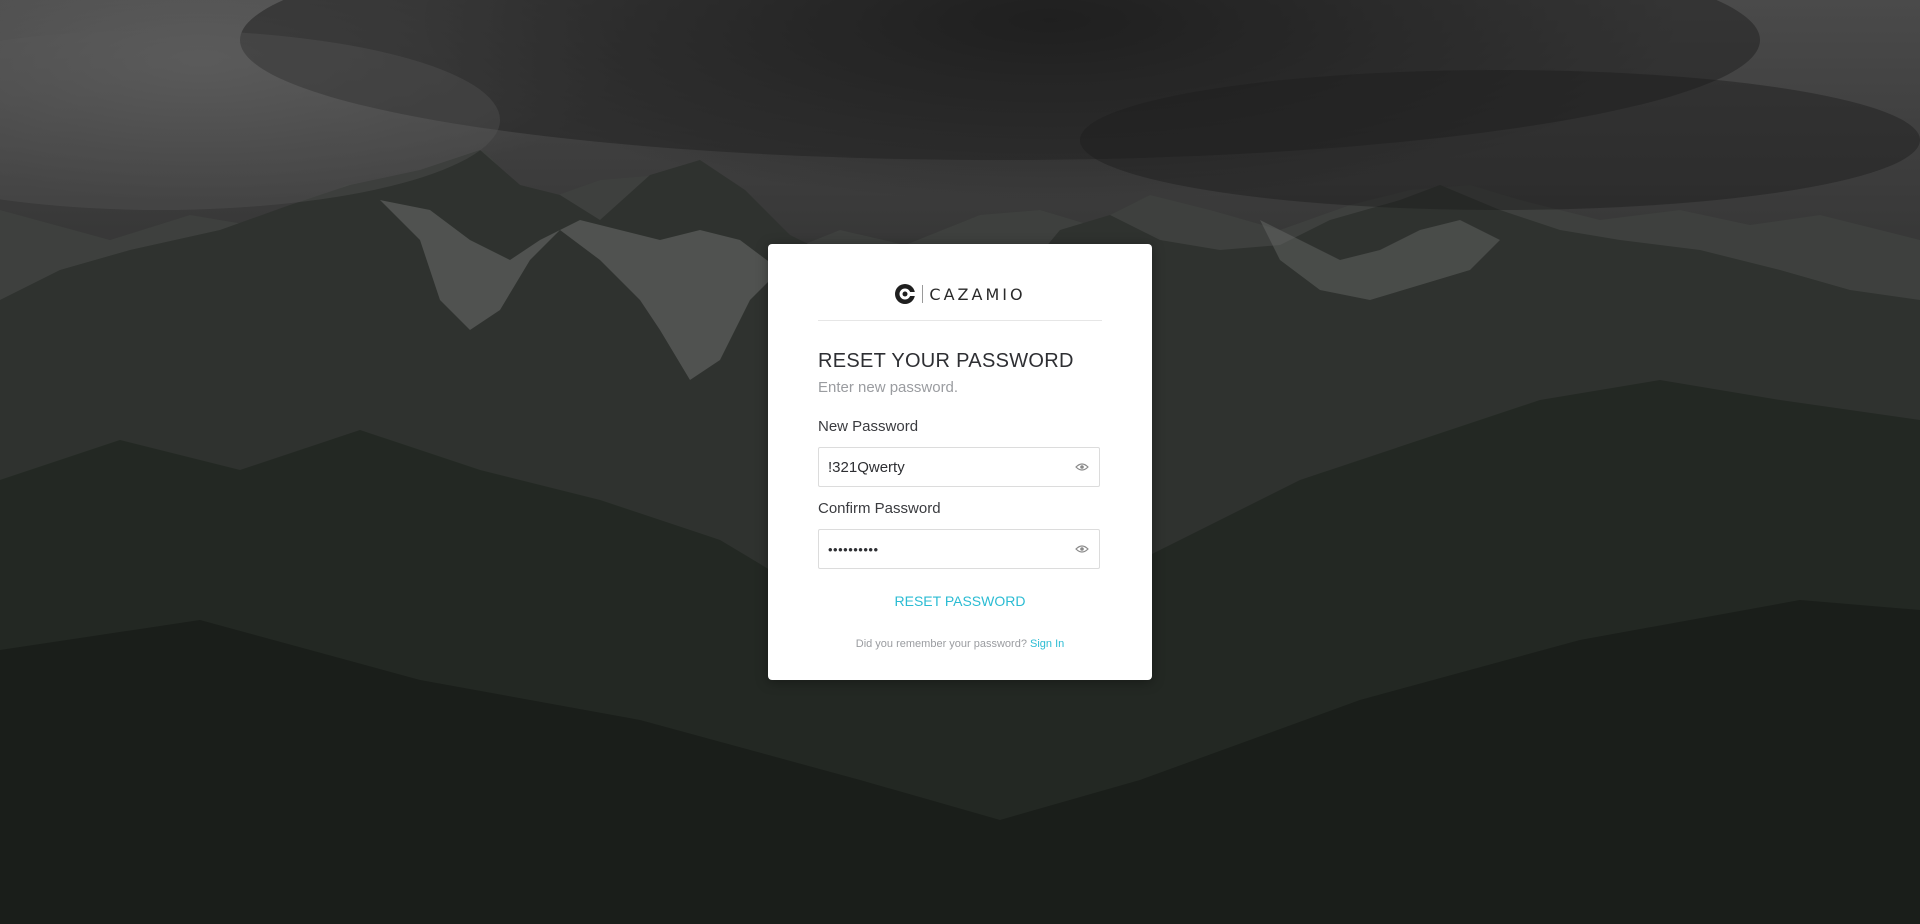  I want to click on confirm-password-value: ••••••••••, so click(947, 549).